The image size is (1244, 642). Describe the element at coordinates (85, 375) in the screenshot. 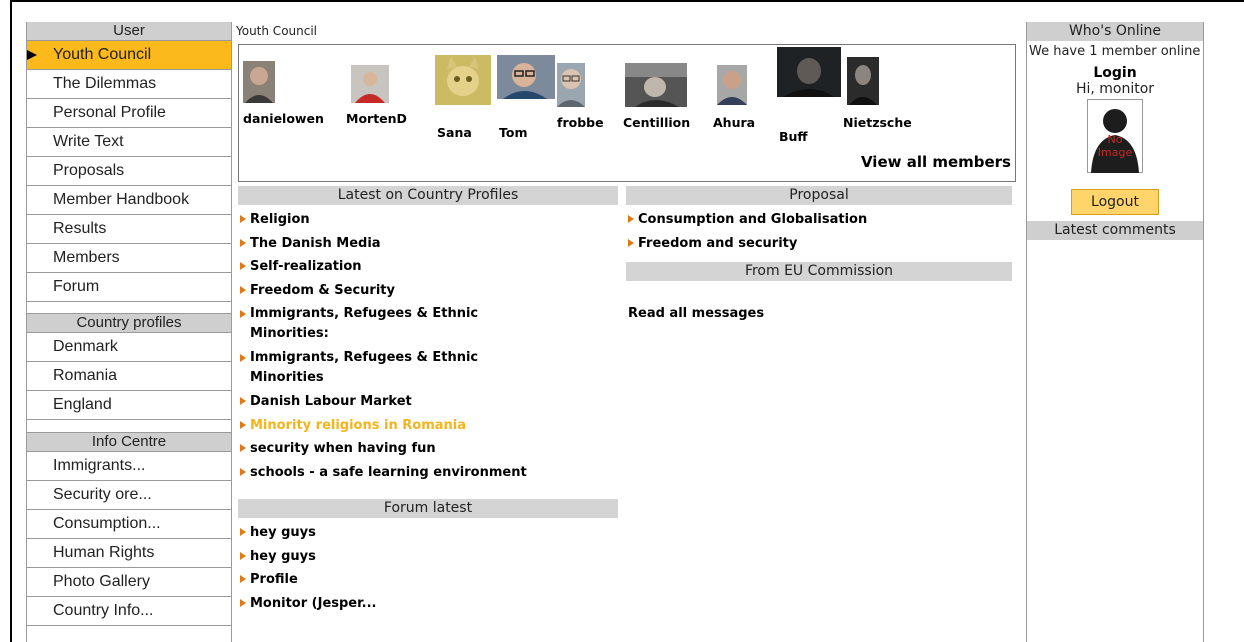

I see `nav-label: Romania` at that location.